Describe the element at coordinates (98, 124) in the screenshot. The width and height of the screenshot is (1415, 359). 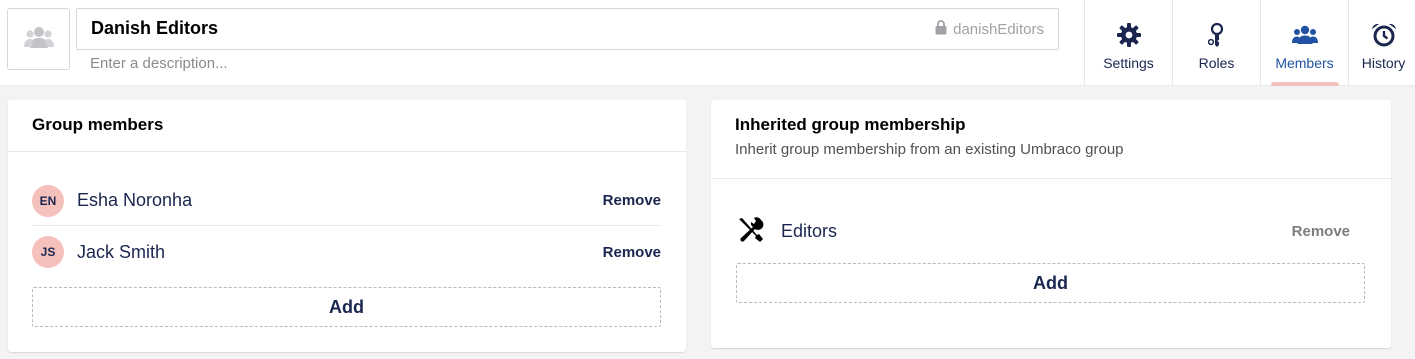
I see `group-members-title: Group members` at that location.